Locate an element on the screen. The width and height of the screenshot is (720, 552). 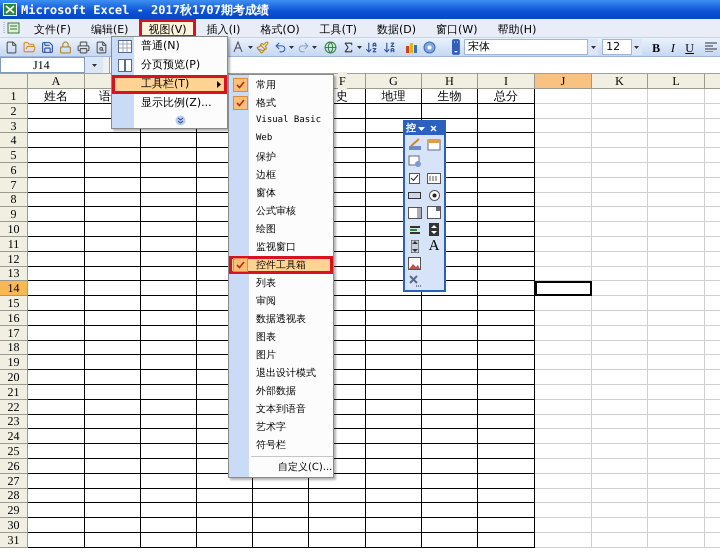
toolbar-options-icon is located at coordinates (456, 47).